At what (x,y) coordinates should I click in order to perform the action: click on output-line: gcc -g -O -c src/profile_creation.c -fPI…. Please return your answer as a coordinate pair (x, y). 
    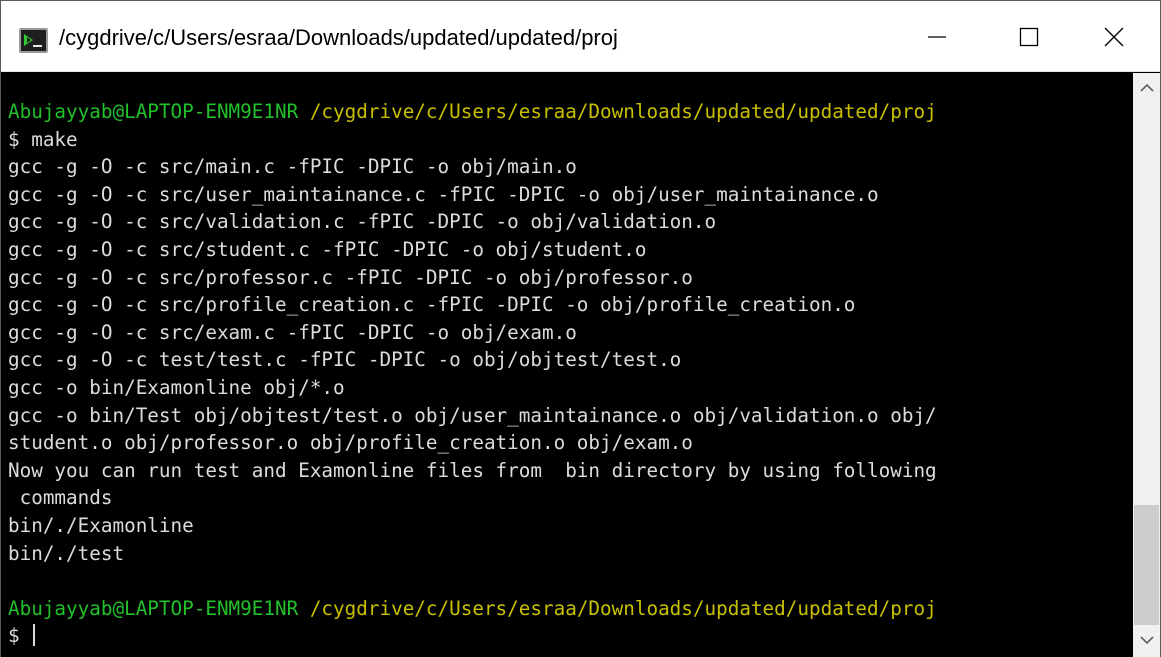
    Looking at the image, I should click on (432, 305).